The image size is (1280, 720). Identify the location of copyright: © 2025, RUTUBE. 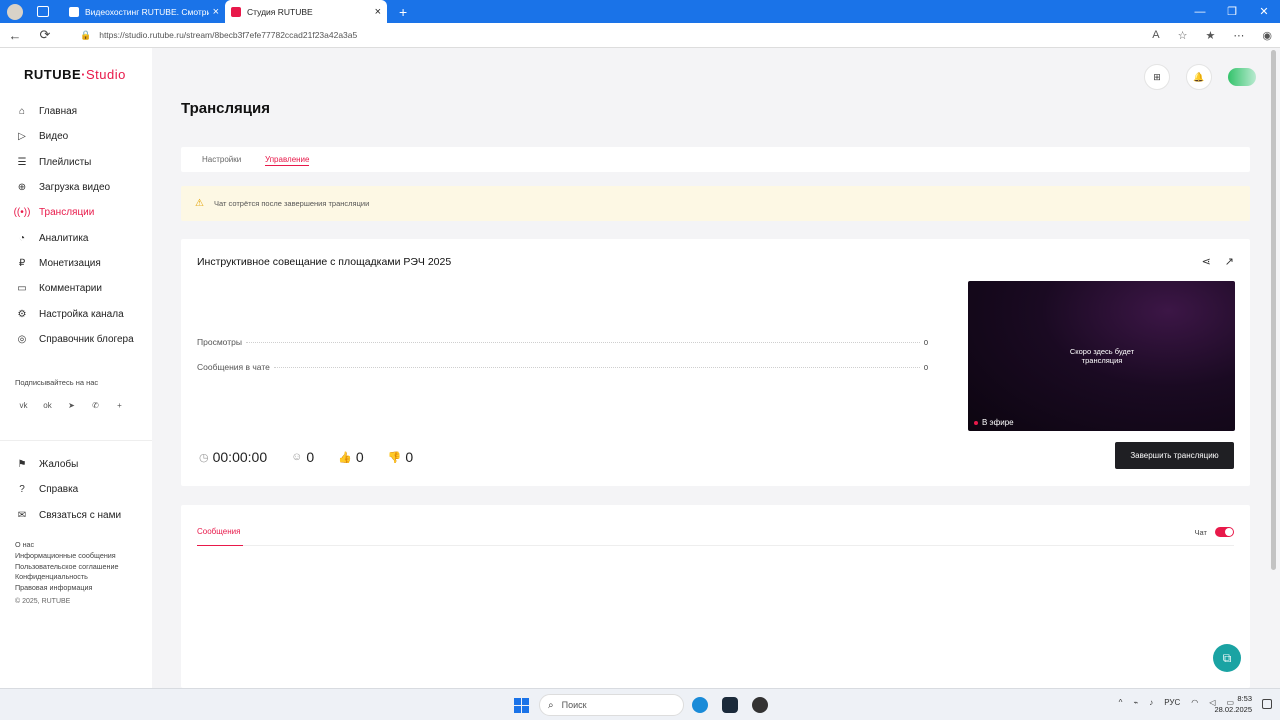
(43, 601).